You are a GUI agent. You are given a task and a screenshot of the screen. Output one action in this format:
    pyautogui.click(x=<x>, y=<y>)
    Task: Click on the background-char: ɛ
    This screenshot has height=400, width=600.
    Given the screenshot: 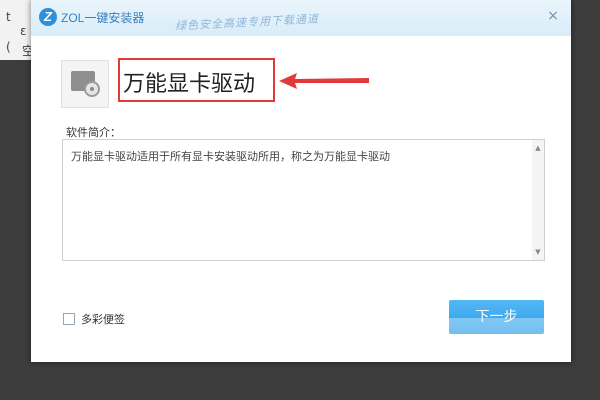 What is the action you would take?
    pyautogui.click(x=23, y=31)
    